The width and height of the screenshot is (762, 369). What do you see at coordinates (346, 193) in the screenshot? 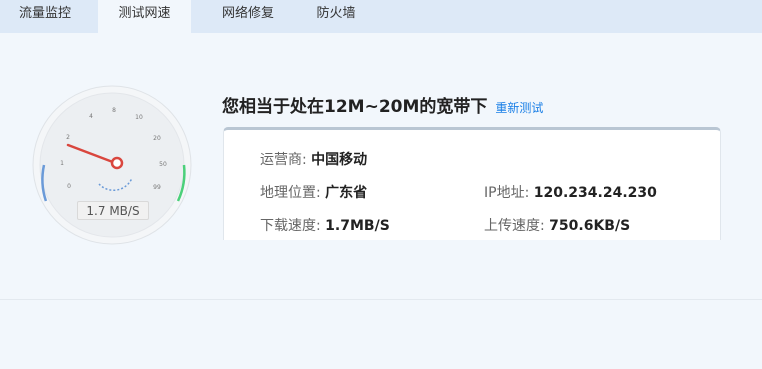
I see `location-value: 广东省` at bounding box center [346, 193].